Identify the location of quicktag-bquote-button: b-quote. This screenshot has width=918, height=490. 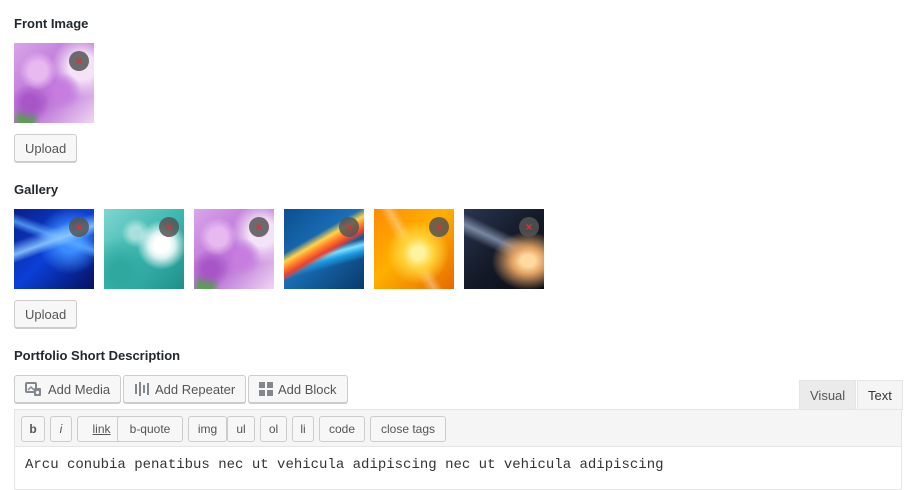
(150, 429).